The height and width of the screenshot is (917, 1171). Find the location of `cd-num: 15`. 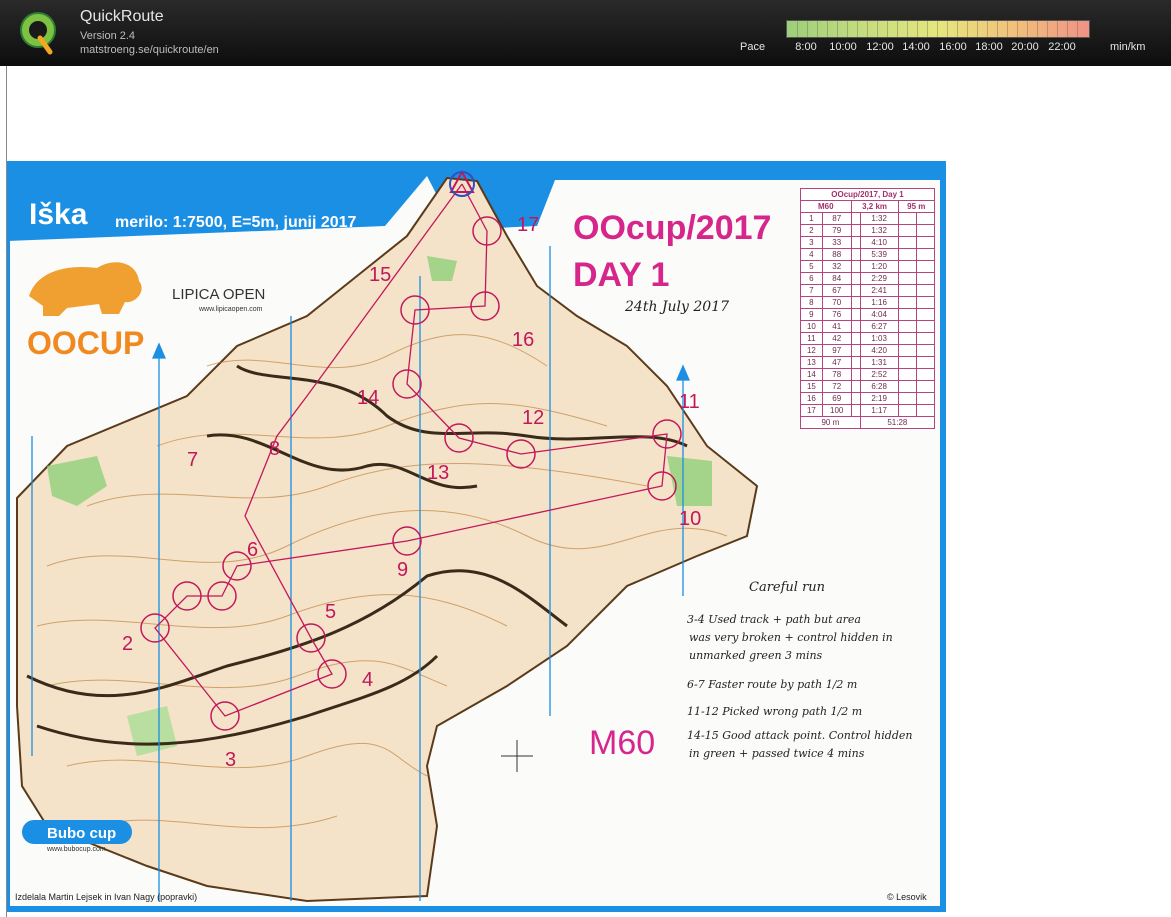

cd-num: 15 is located at coordinates (811, 386).